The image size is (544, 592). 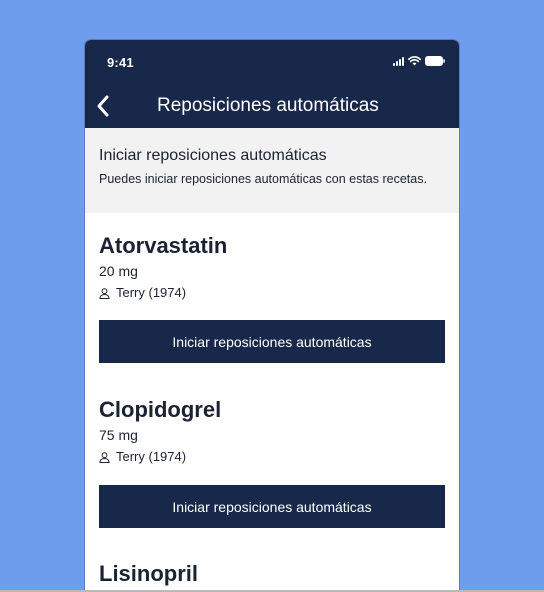 What do you see at coordinates (272, 574) in the screenshot?
I see `medication-item: Lisinopril` at bounding box center [272, 574].